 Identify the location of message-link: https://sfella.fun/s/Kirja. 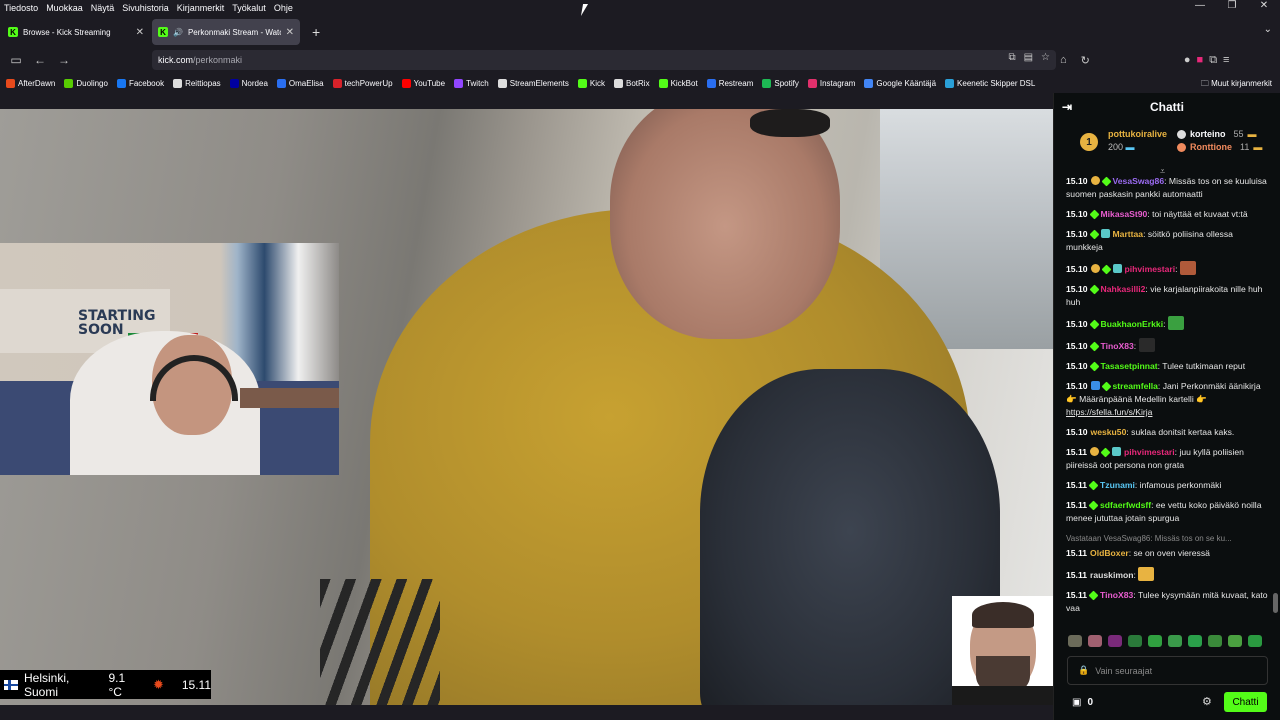
(1109, 412).